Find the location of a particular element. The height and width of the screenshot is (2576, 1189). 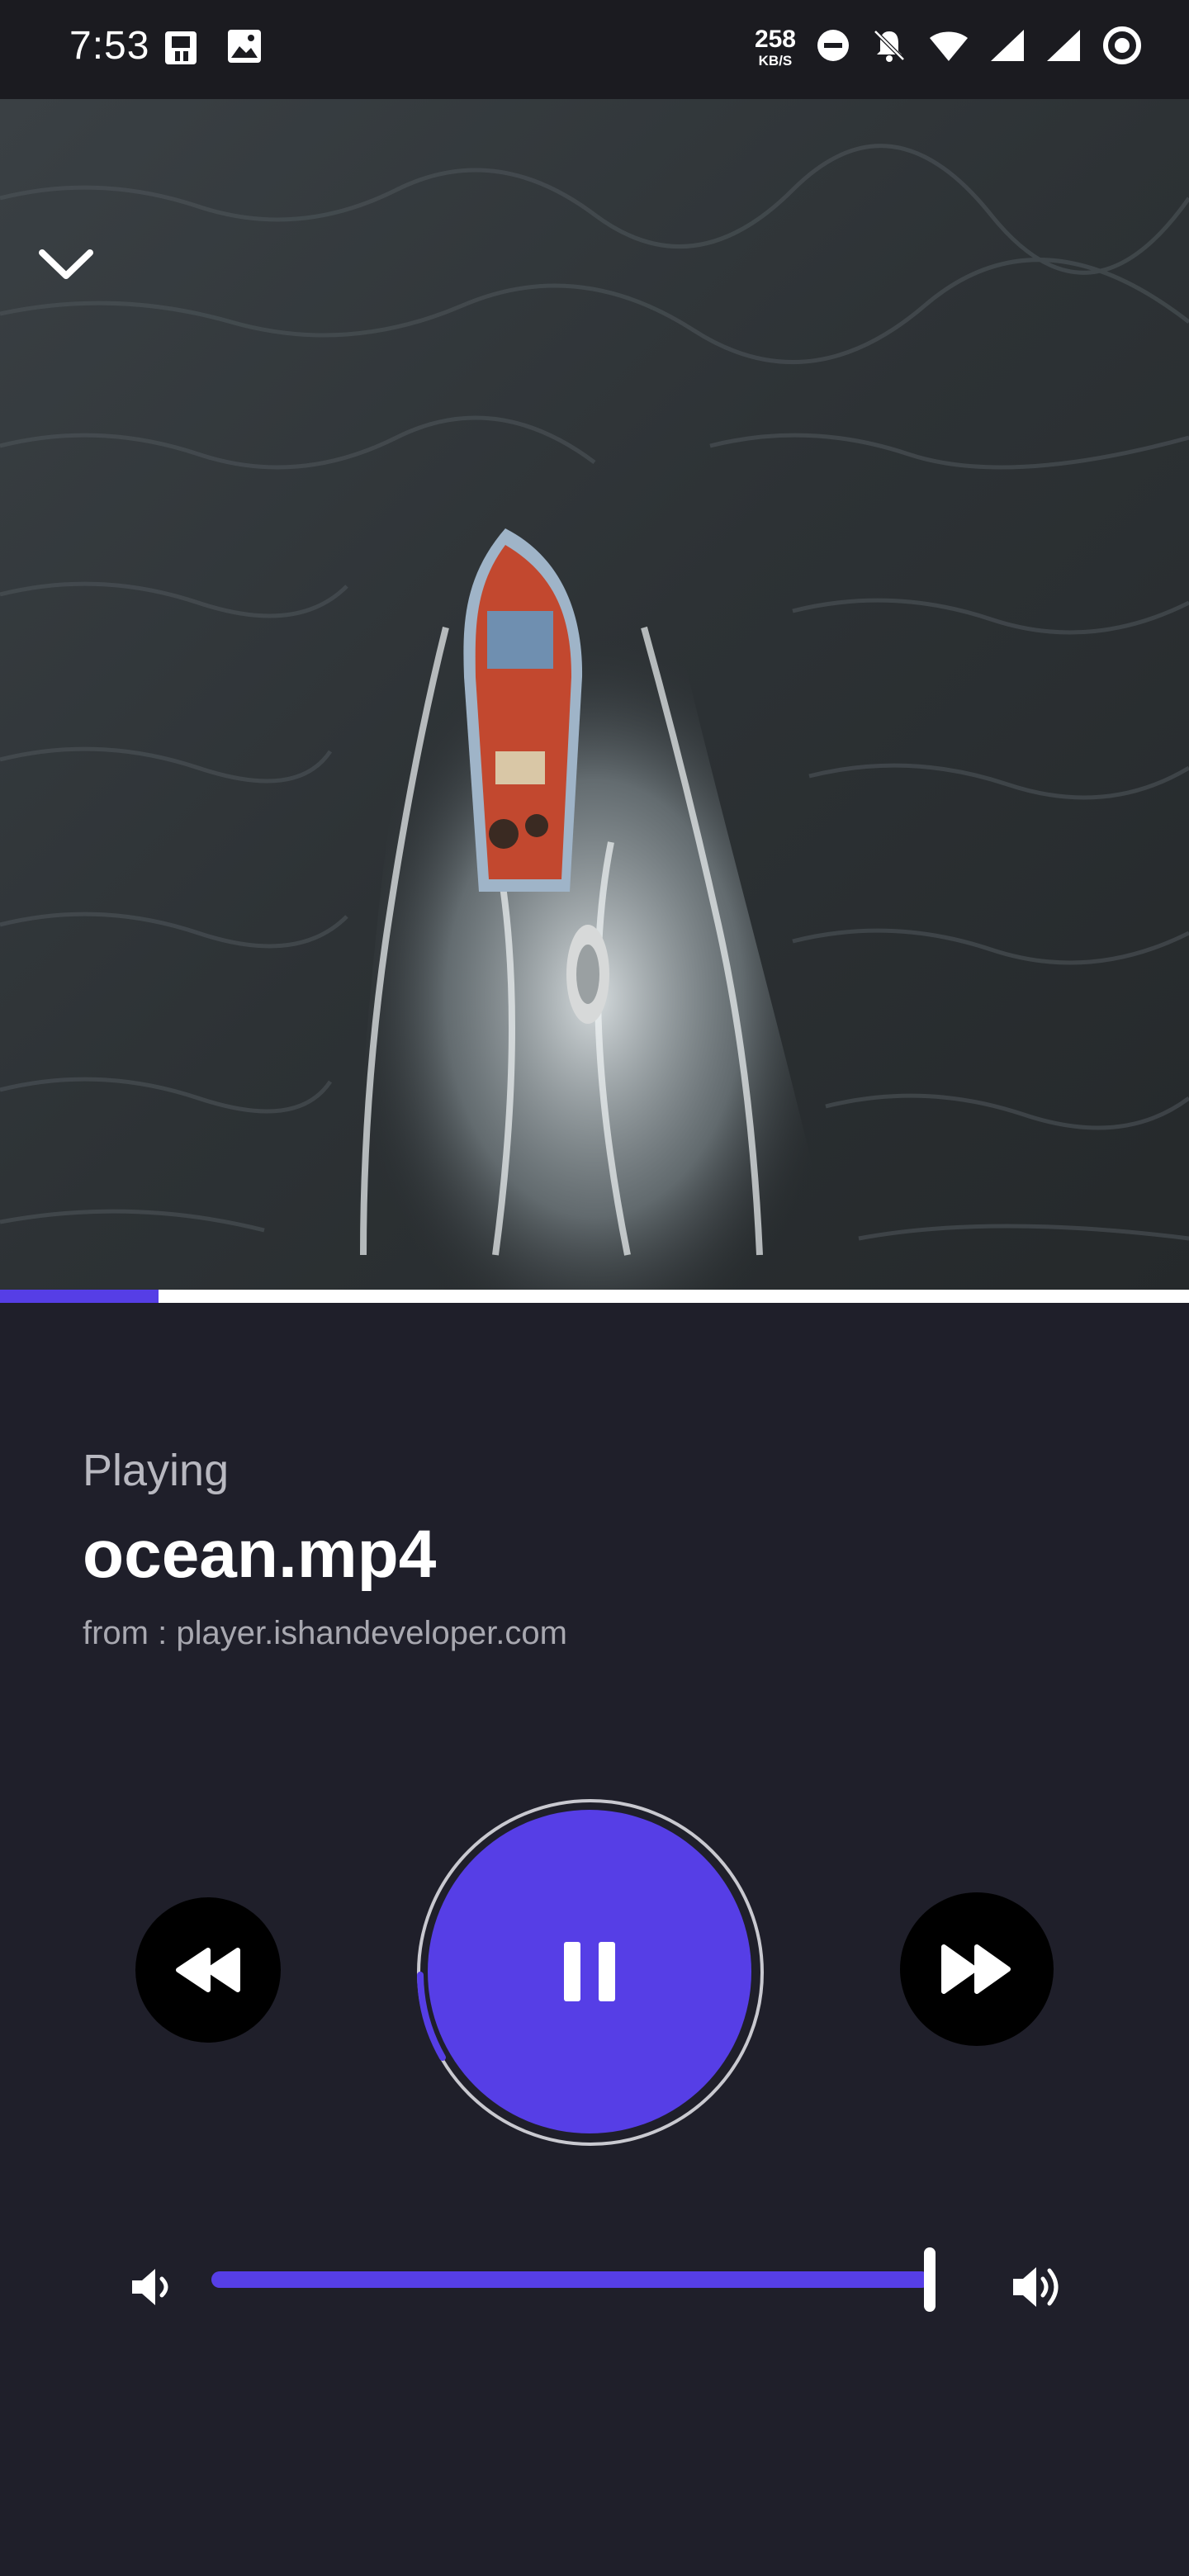

chevron-down-icon is located at coordinates (66, 264).